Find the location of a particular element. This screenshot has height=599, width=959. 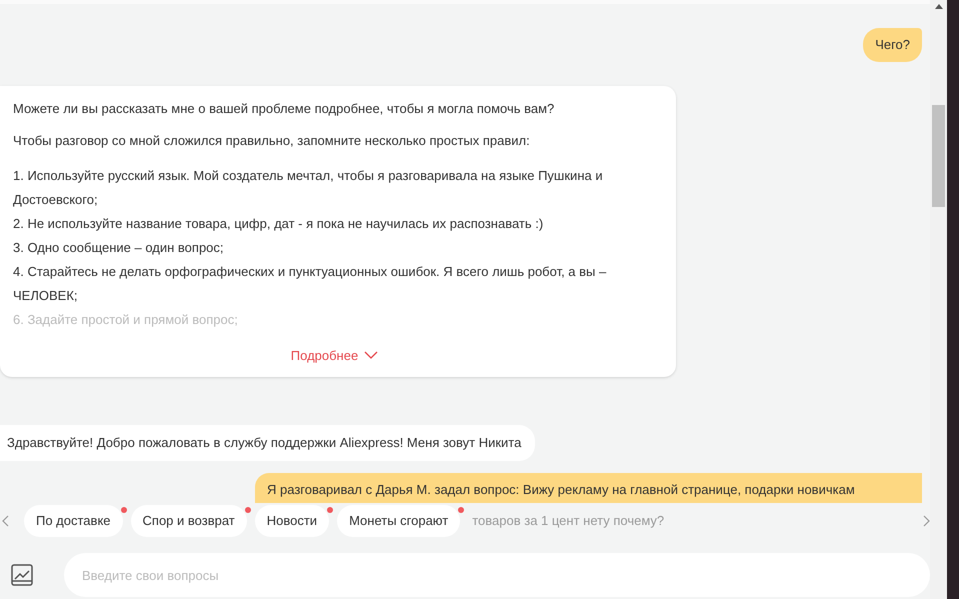

rule-text: 1. Используйте русский язык. Мой создатель мечтал, чтобы я разговаривала на языке Пушкина и Достоевского; is located at coordinates (308, 187).